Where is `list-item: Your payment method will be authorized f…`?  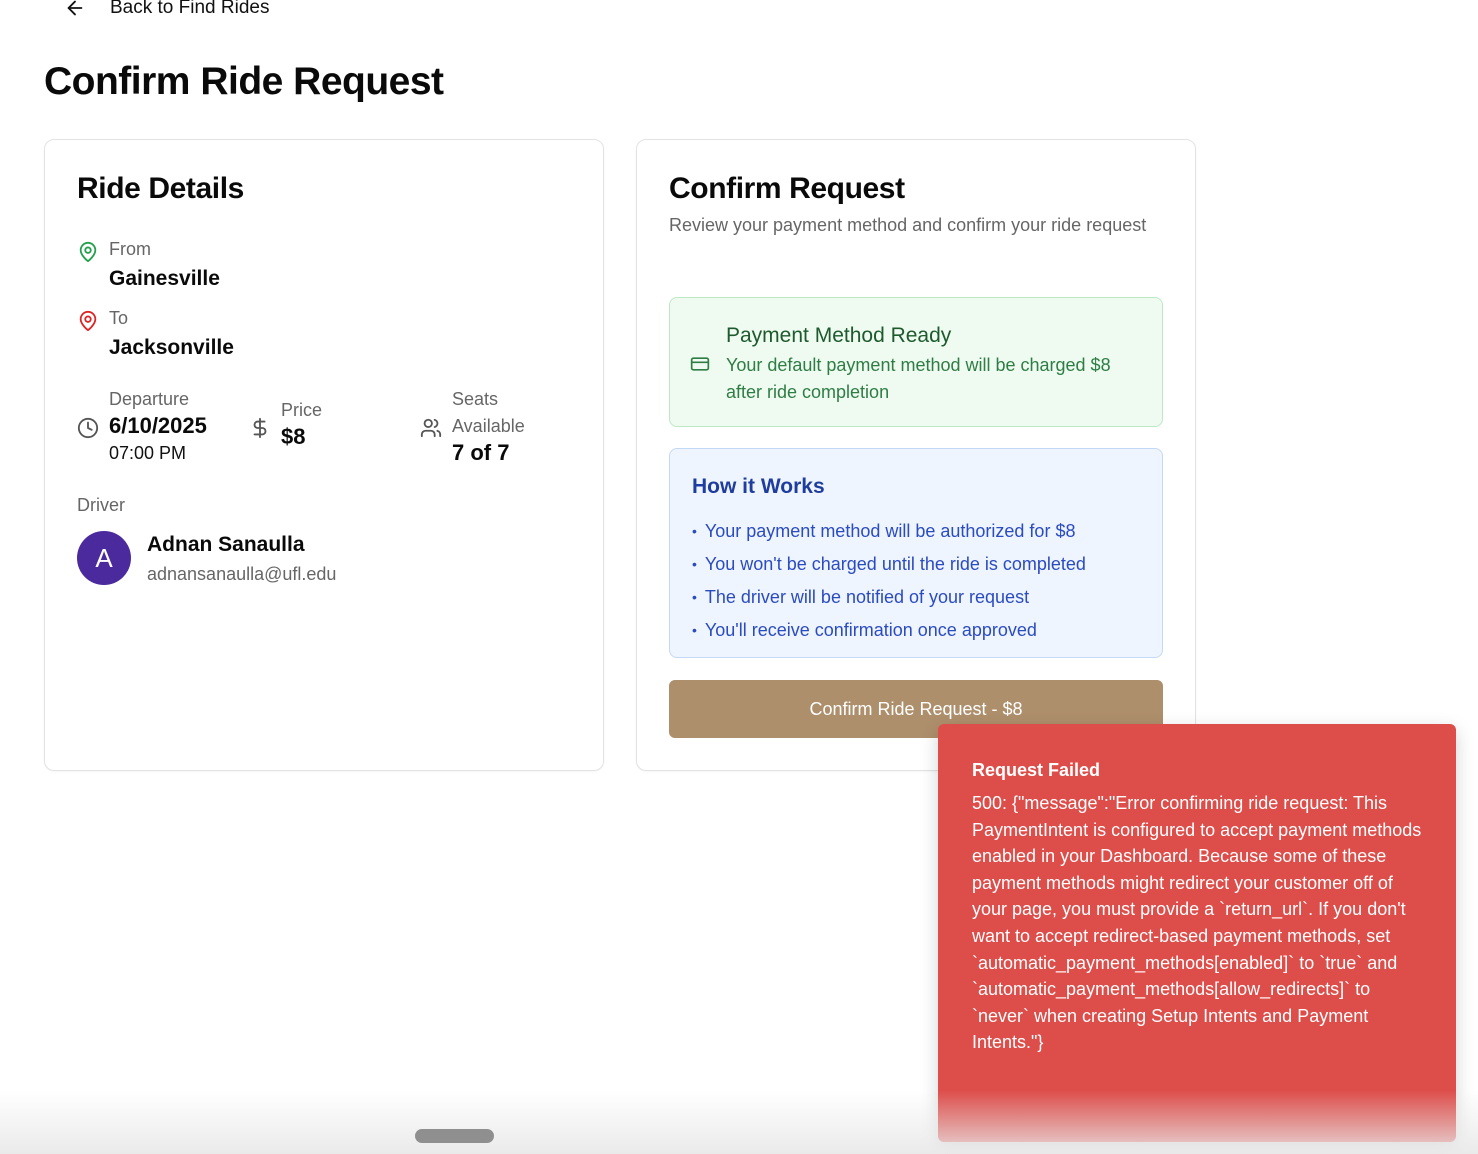
list-item: Your payment method will be authorized f… is located at coordinates (889, 531).